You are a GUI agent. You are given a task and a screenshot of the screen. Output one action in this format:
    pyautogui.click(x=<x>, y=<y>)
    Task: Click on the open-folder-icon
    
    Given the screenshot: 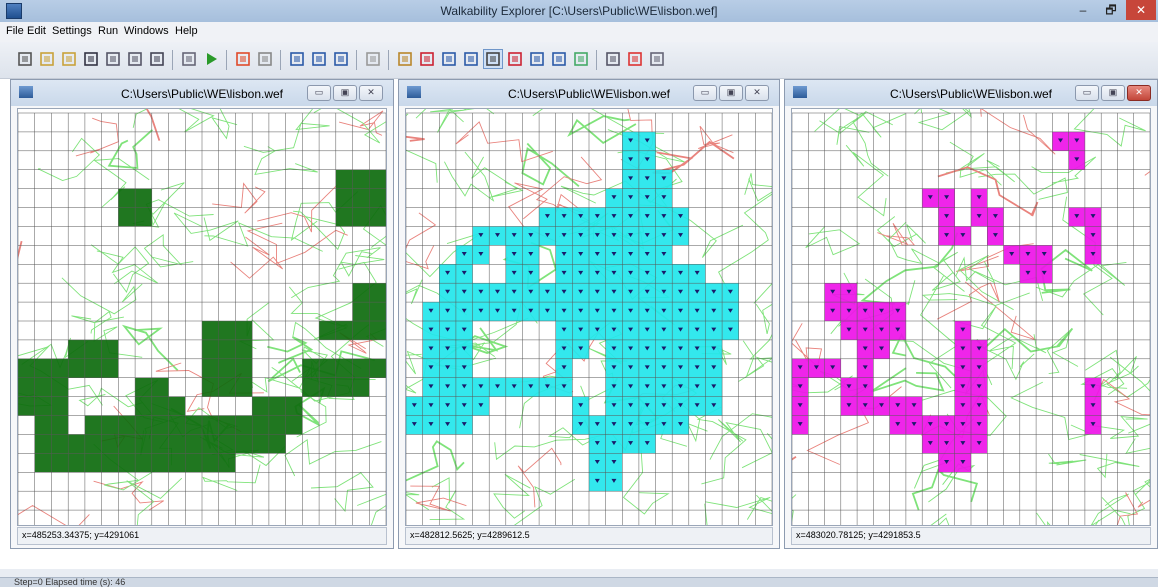 What is the action you would take?
    pyautogui.click(x=69, y=59)
    